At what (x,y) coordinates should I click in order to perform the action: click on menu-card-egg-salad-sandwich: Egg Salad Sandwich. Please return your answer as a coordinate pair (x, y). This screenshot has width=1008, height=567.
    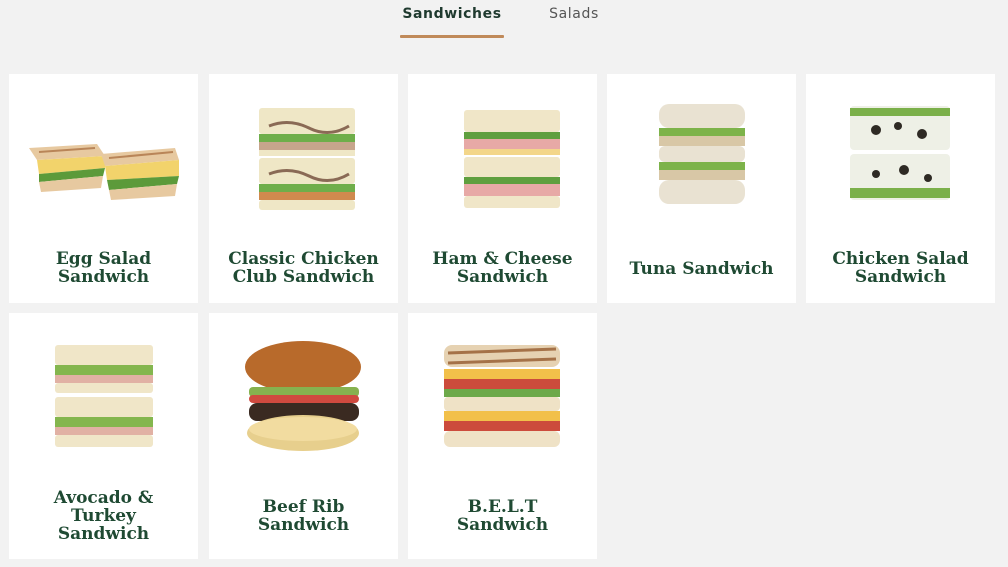
    Looking at the image, I should click on (103, 188).